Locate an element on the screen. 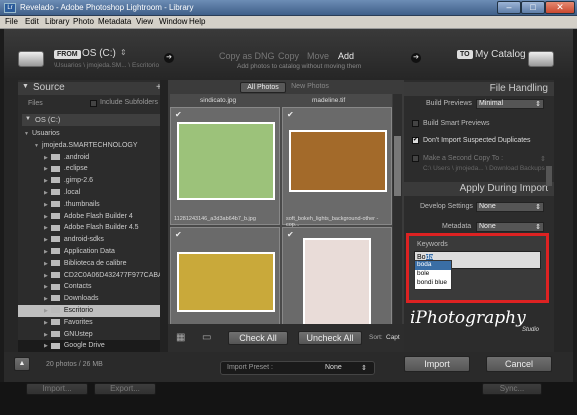 The image size is (577, 415). uncheck-all-button: Uncheck All is located at coordinates (330, 338).